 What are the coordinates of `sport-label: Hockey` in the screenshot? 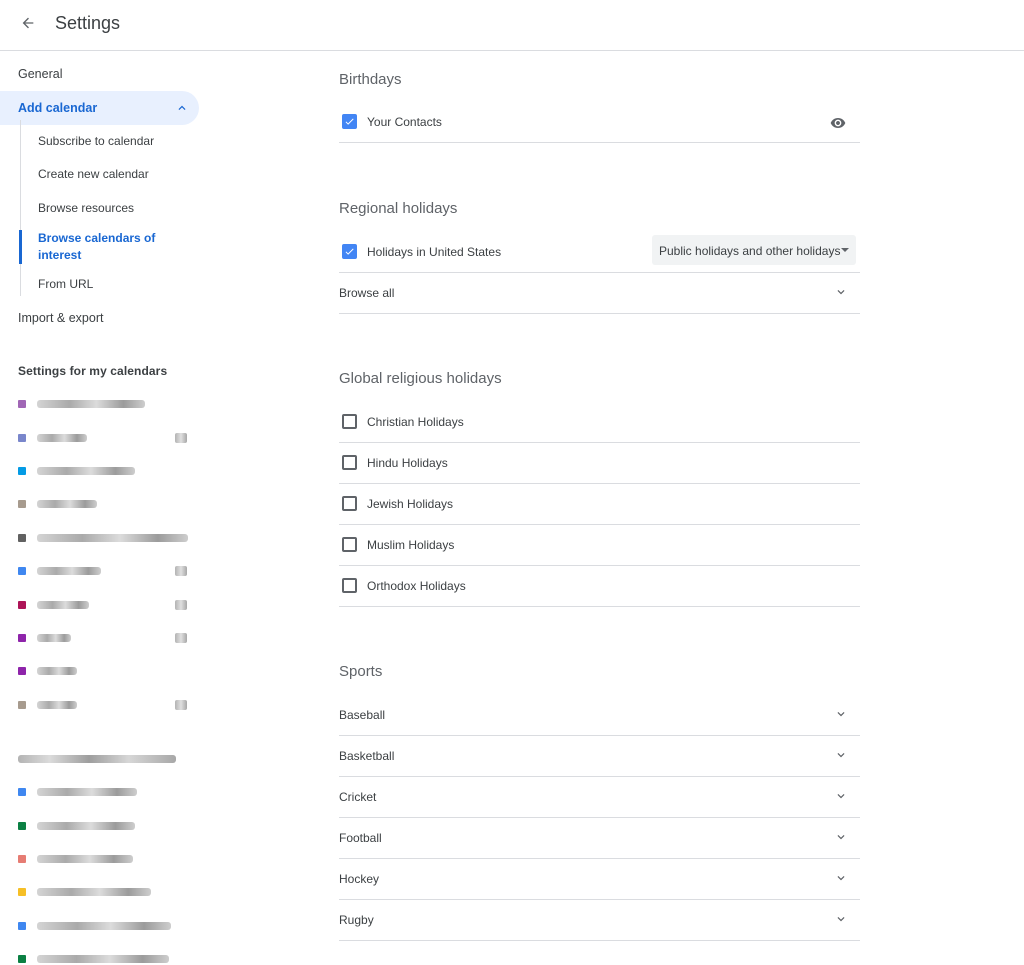 It's located at (359, 879).